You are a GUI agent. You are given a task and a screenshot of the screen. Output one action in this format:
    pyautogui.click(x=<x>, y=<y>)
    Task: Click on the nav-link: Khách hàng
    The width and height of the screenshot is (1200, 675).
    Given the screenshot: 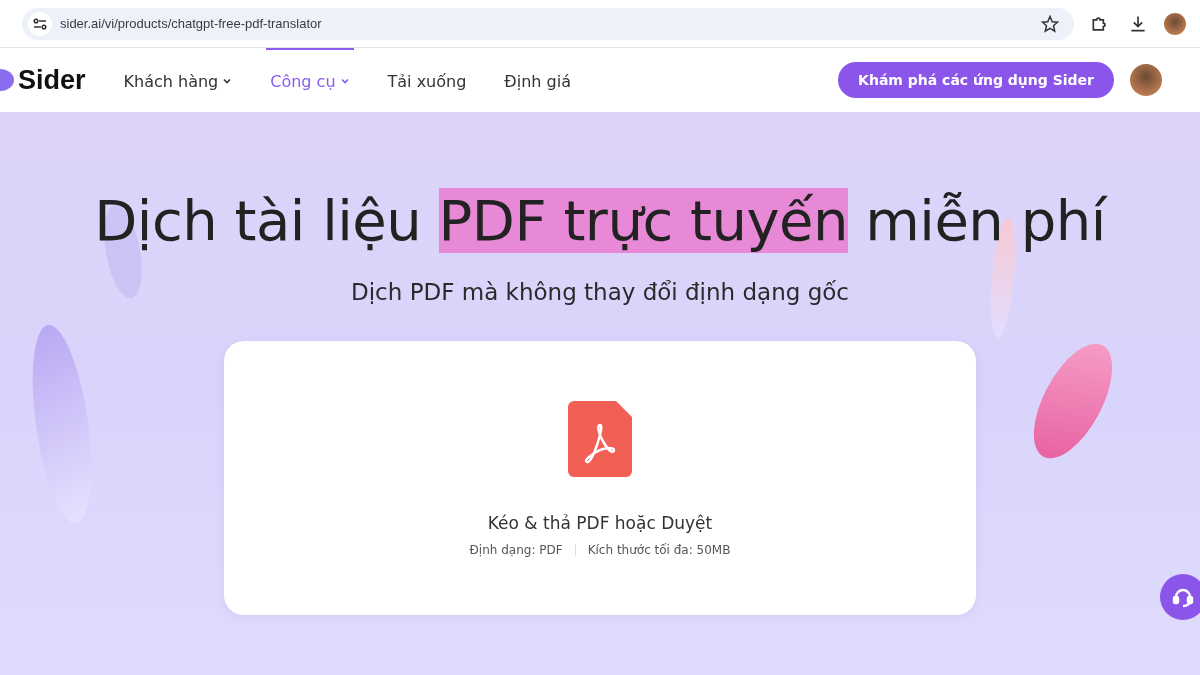 What is the action you would take?
    pyautogui.click(x=178, y=80)
    